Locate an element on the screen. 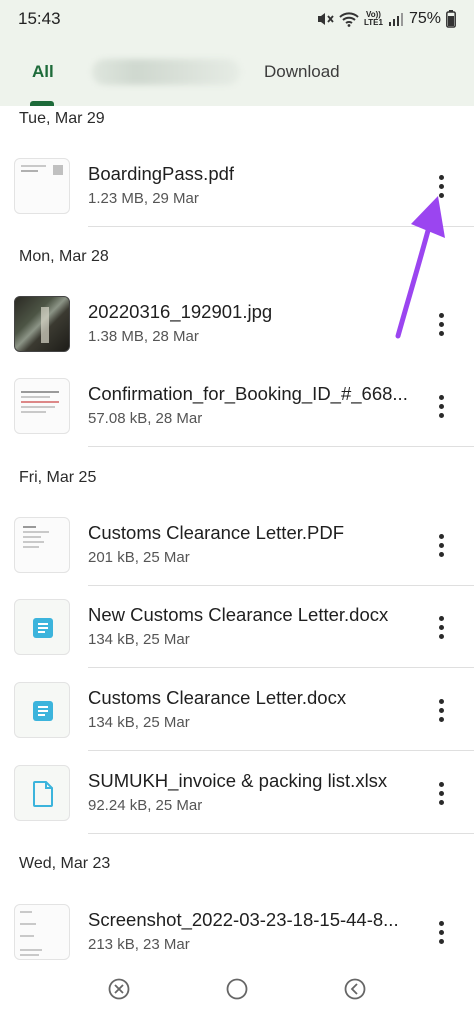  file-name: SUMUKH_invoice & packing list.xlsx is located at coordinates (238, 780).